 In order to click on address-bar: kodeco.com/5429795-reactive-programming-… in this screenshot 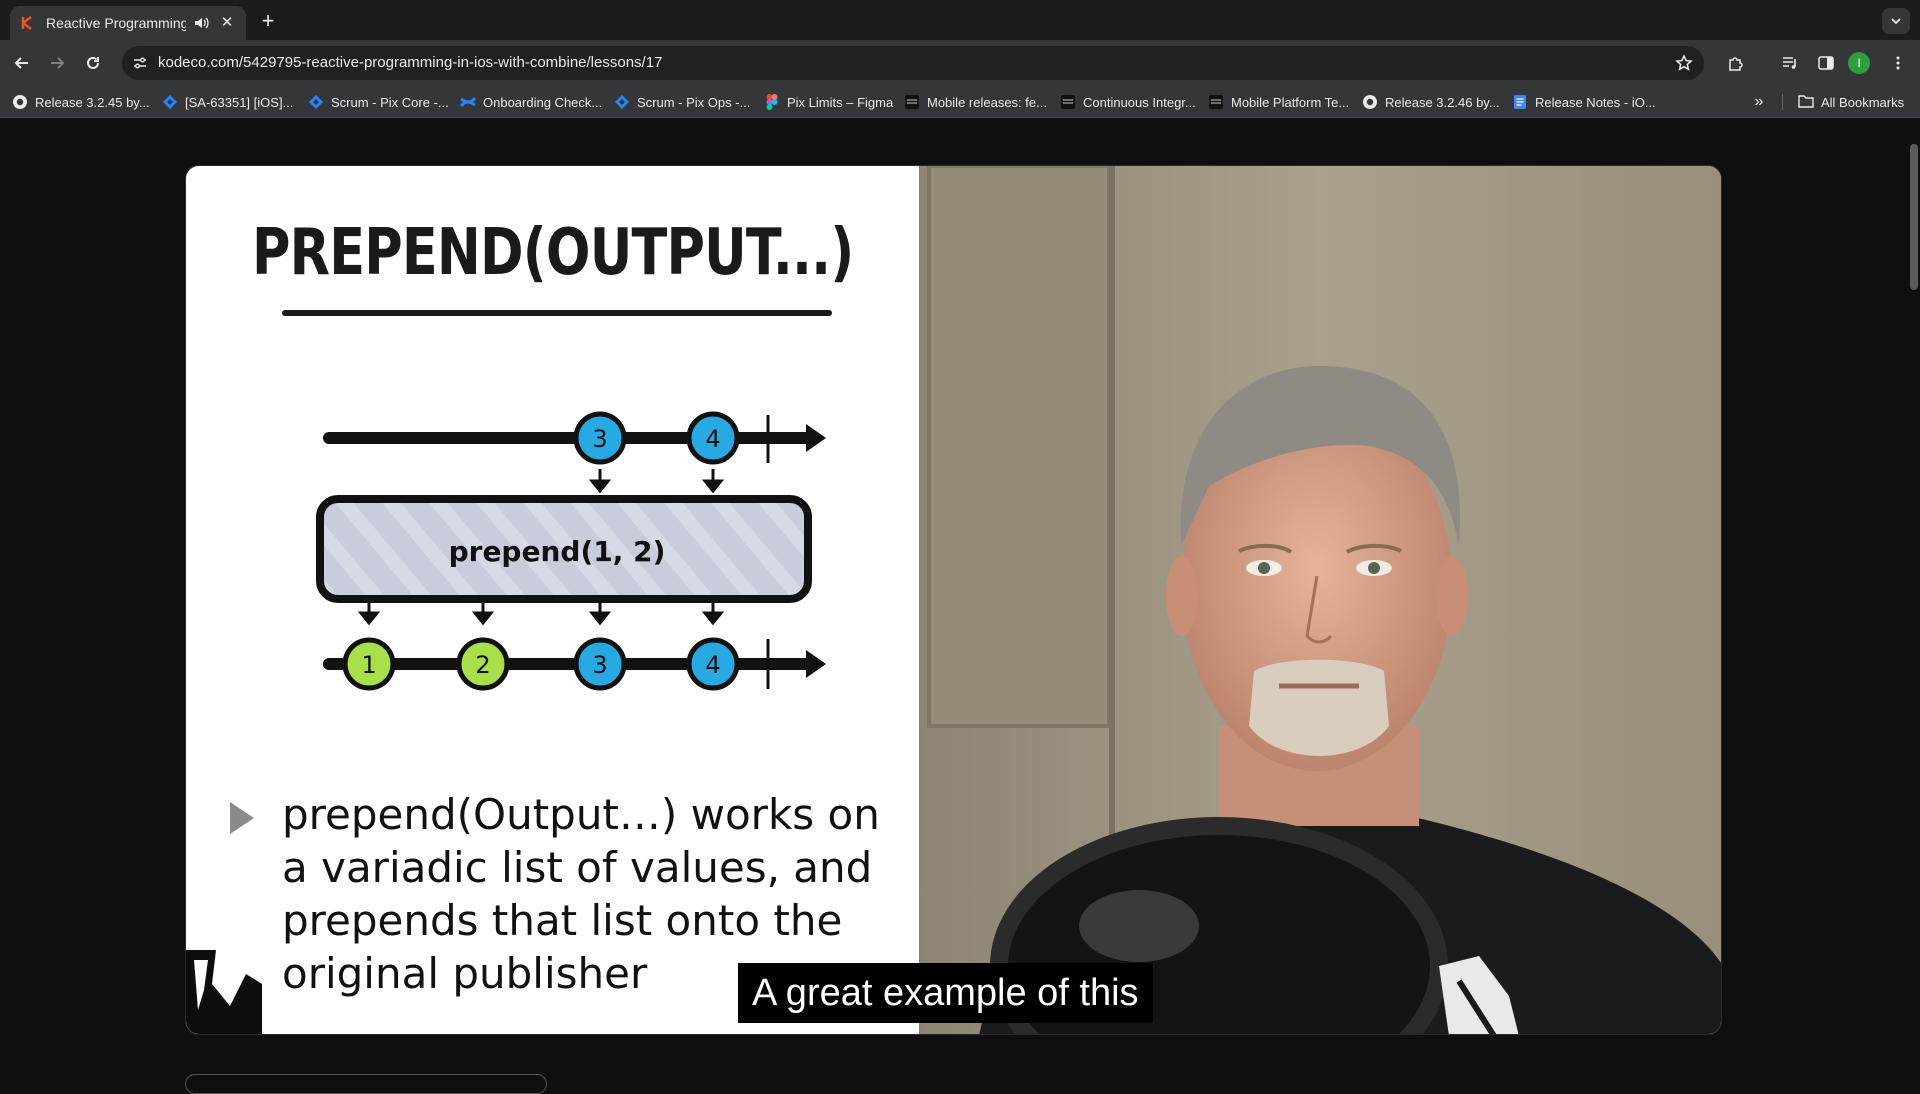, I will do `click(913, 63)`.